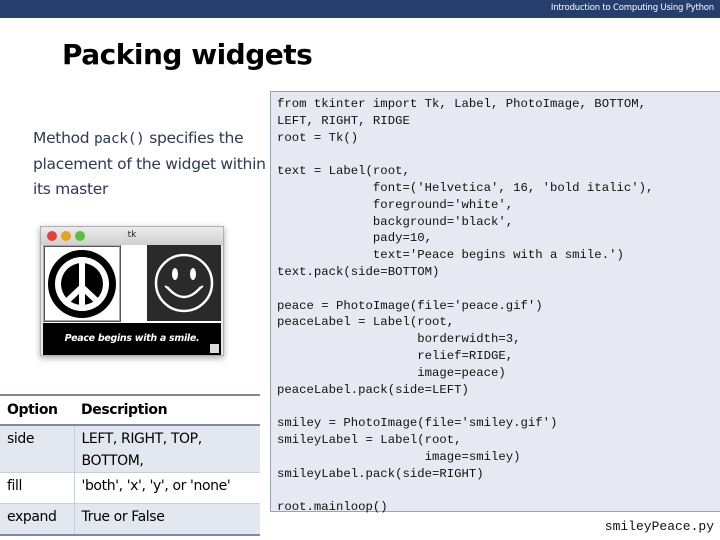 This screenshot has height=540, width=720. What do you see at coordinates (343, 120) in the screenshot?
I see `code-line: LEFT, RIGHT, RIDGE` at bounding box center [343, 120].